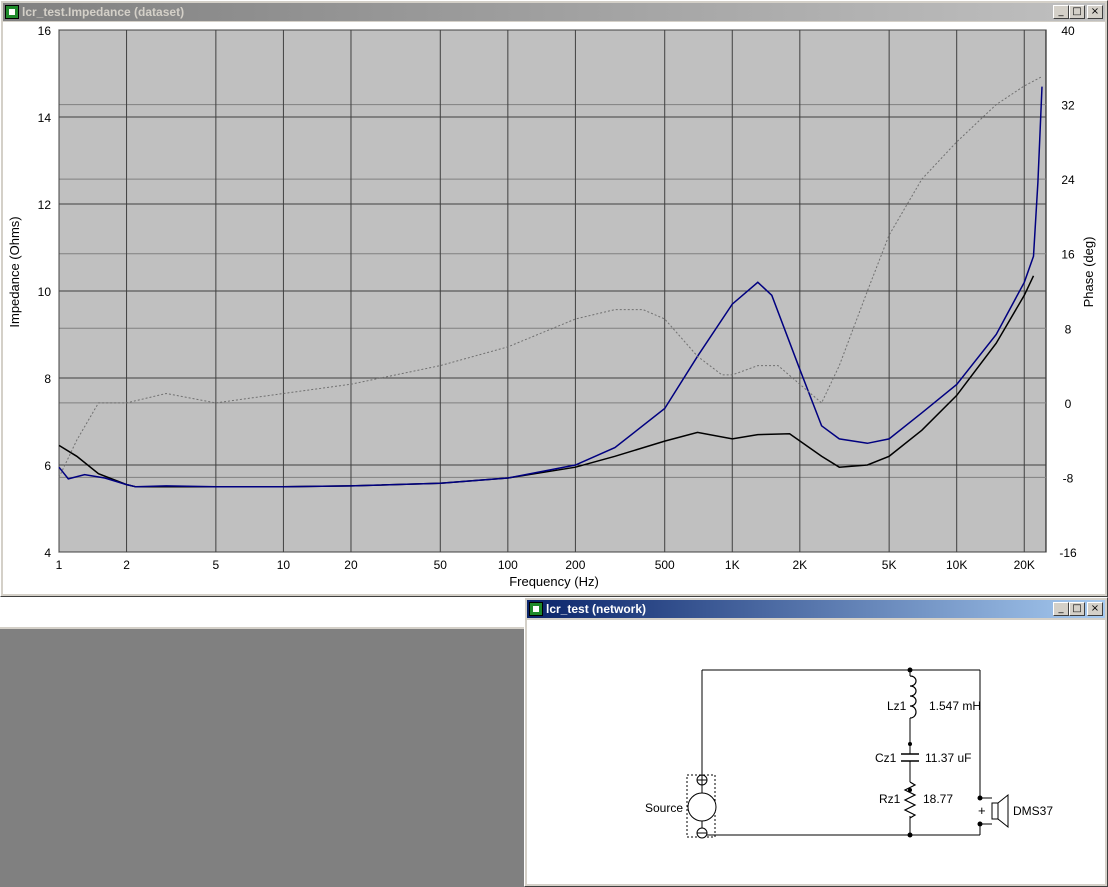 This screenshot has width=1108, height=887. Describe the element at coordinates (1024, 565) in the screenshot. I see `x-tick-label: 20K` at that location.